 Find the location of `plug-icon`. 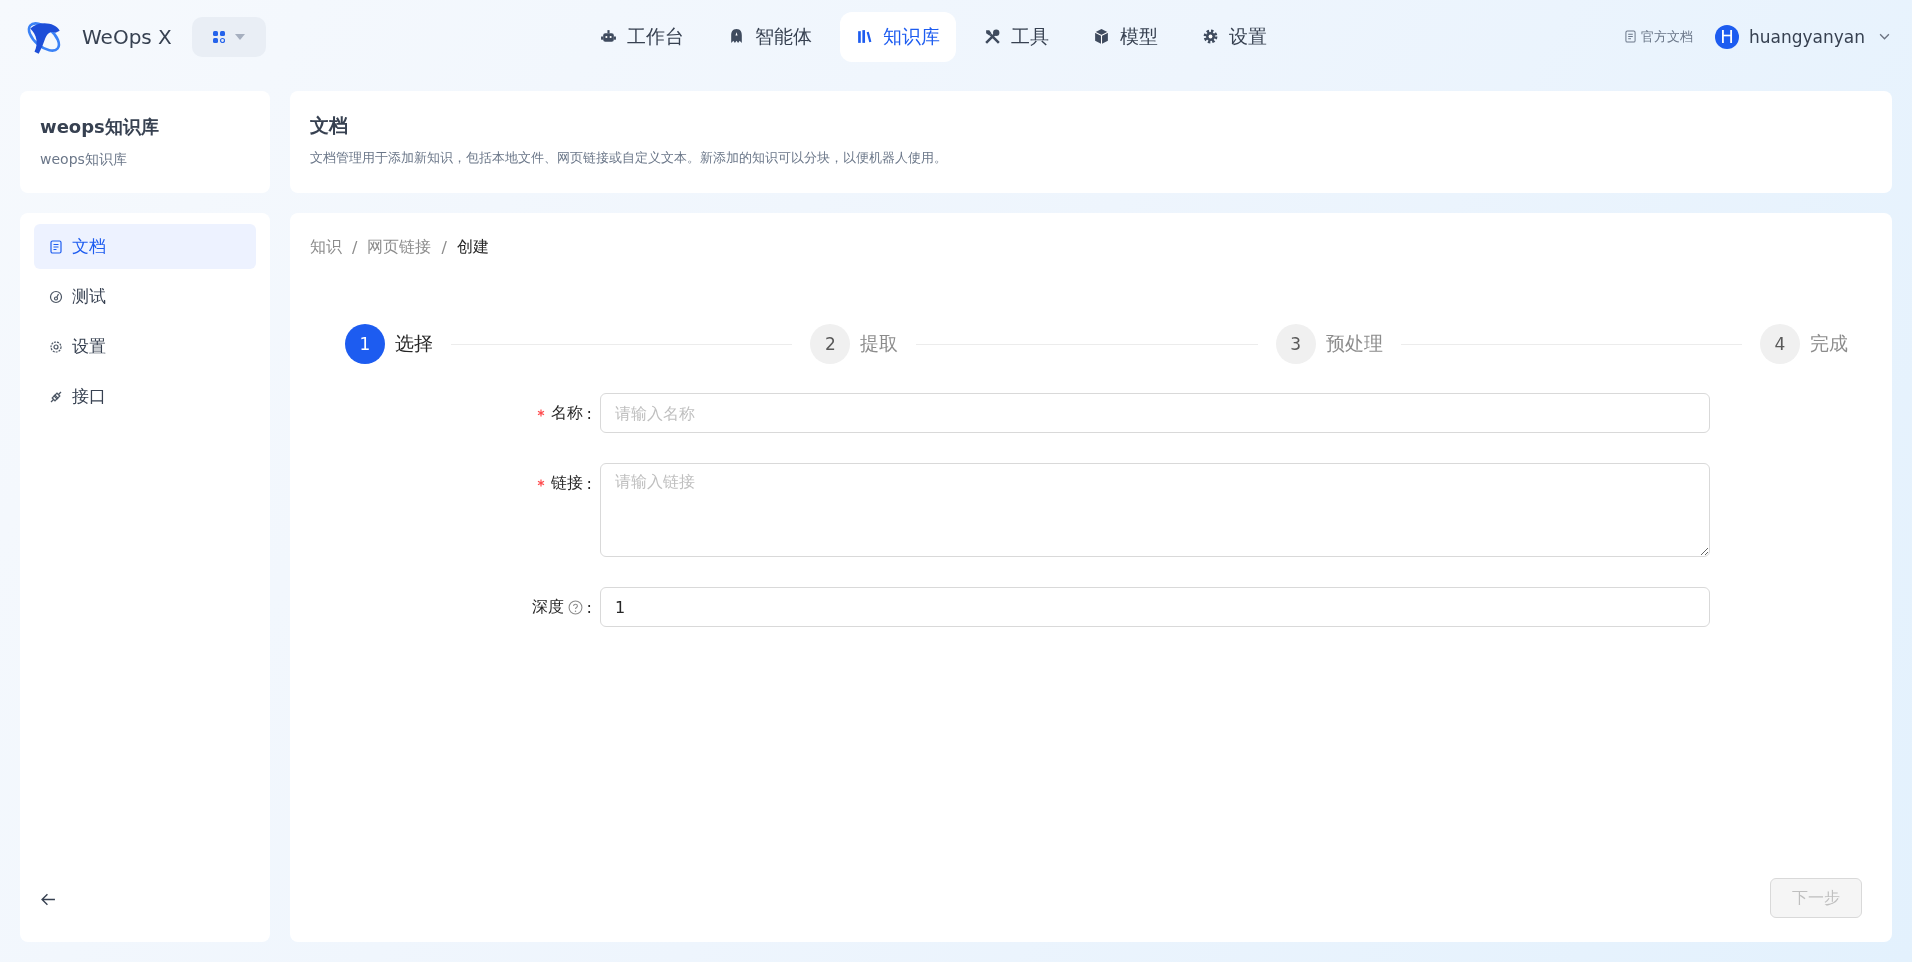

plug-icon is located at coordinates (56, 396).